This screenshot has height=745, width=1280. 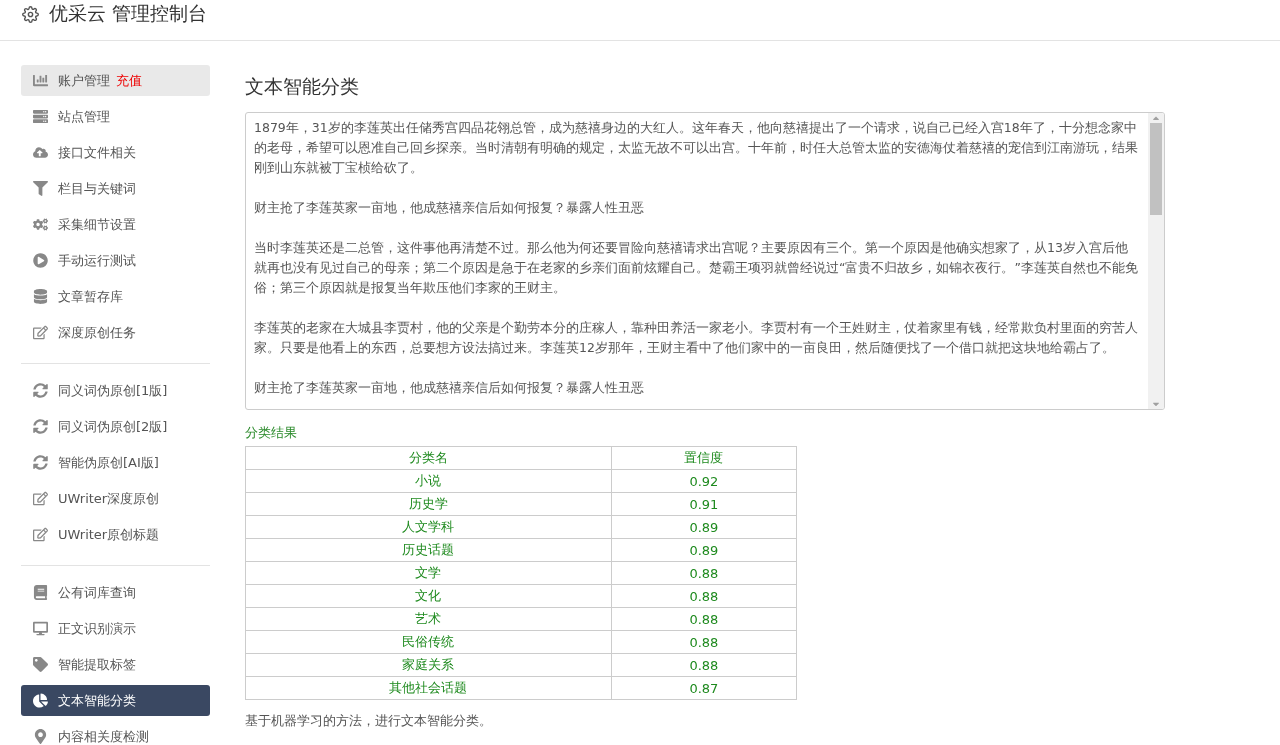 I want to click on tag-icon, so click(x=40, y=664).